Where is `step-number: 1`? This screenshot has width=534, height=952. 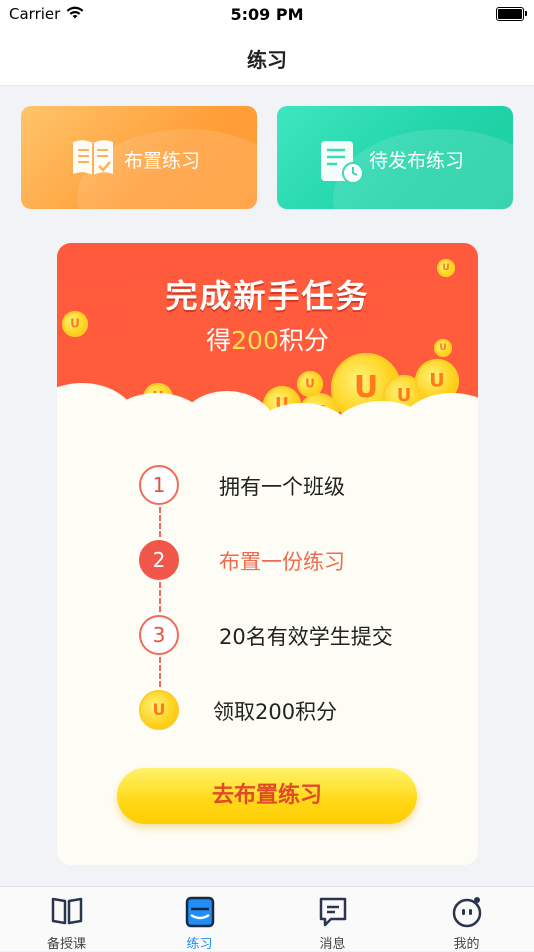
step-number: 1 is located at coordinates (159, 485).